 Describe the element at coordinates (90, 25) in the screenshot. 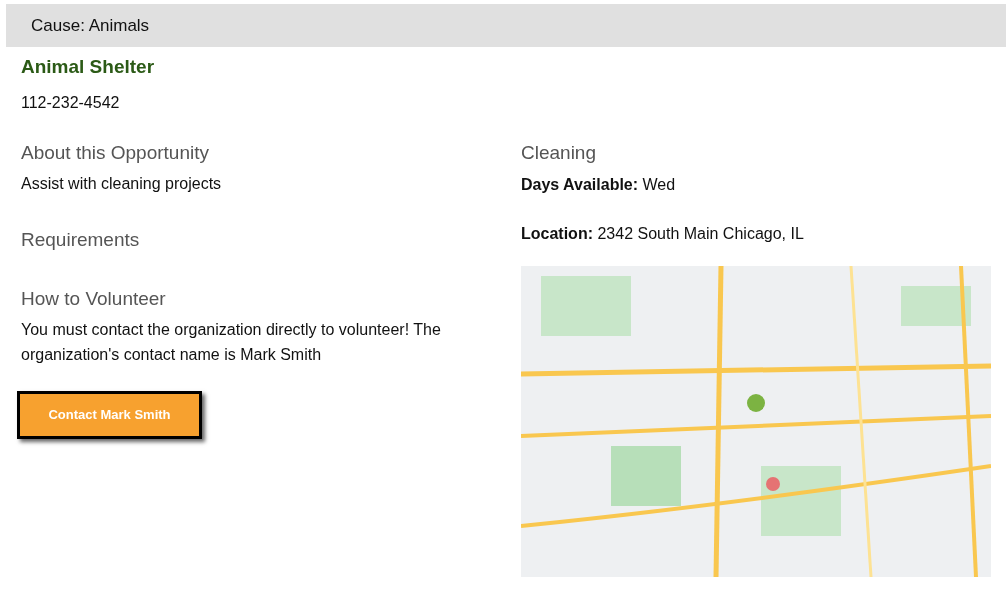

I see `cause-label: Cause: Animals` at that location.